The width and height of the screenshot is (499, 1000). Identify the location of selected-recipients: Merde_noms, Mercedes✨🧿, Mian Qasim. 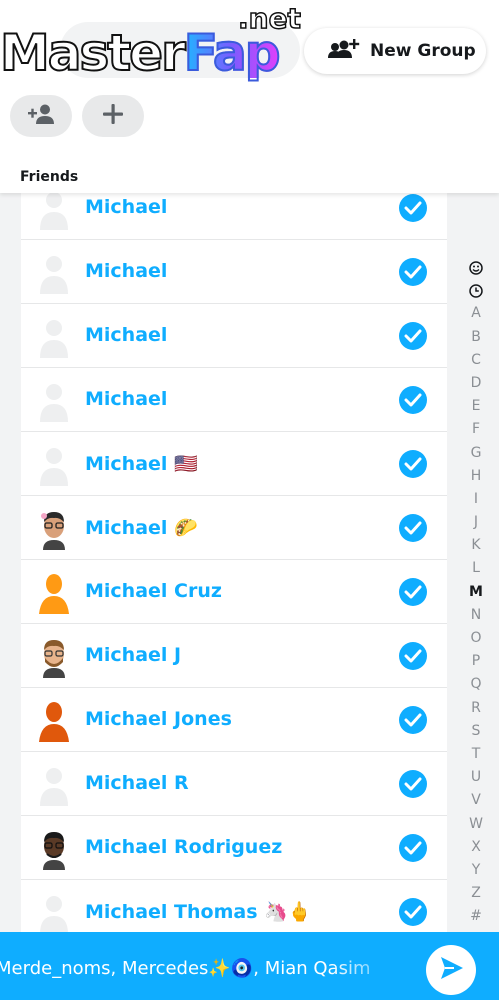
(185, 968).